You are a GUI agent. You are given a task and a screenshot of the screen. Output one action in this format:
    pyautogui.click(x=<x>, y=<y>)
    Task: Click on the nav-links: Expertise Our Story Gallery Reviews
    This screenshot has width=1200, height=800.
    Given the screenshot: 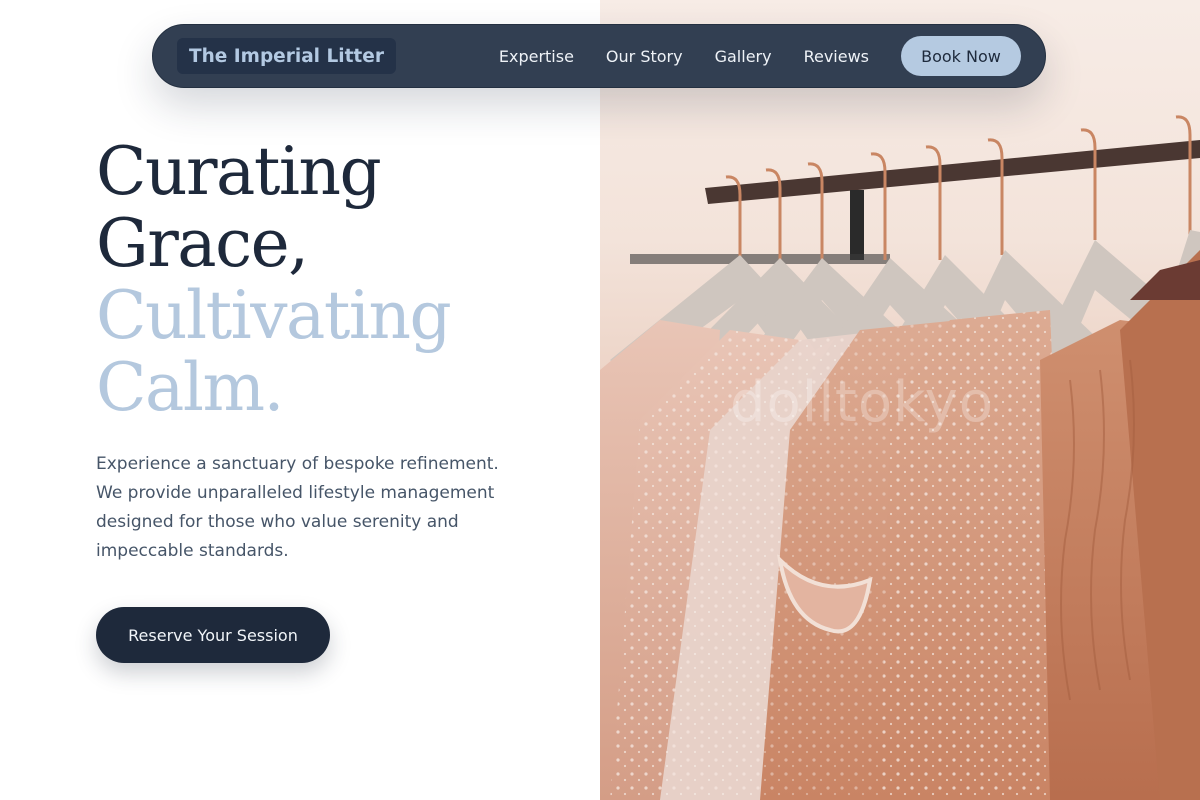 What is the action you would take?
    pyautogui.click(x=684, y=56)
    